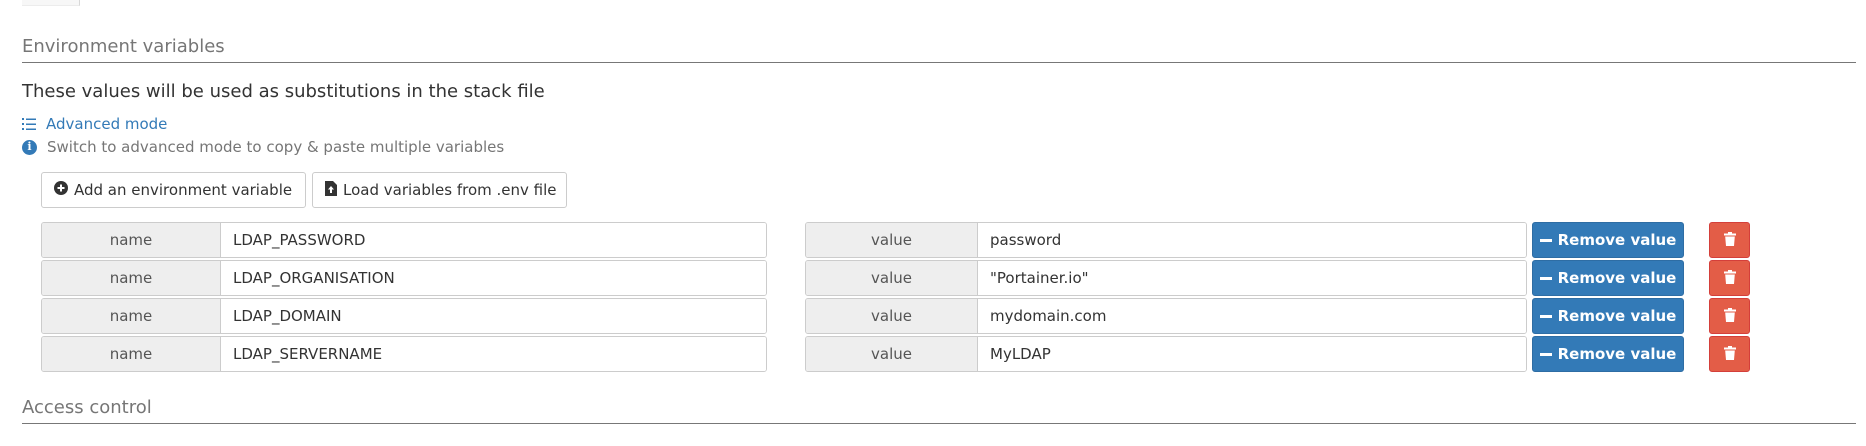  I want to click on name-input-group: name LDAP_SERVERNAME, so click(404, 354).